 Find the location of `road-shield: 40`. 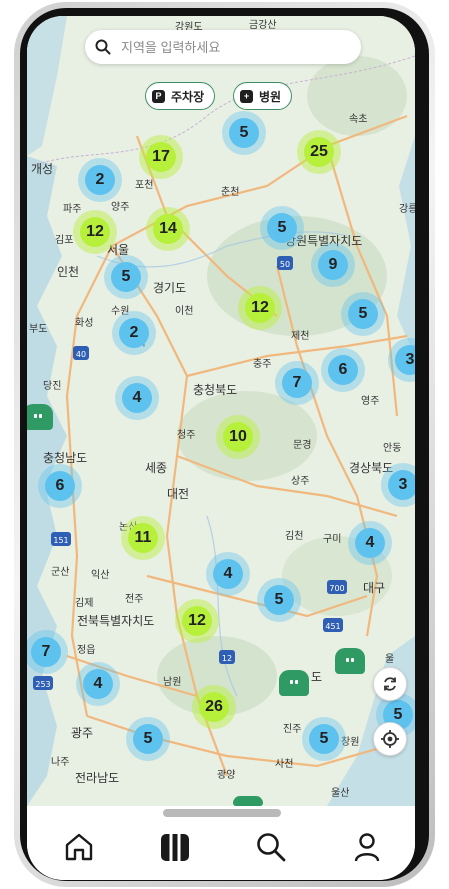

road-shield: 40 is located at coordinates (81, 353).